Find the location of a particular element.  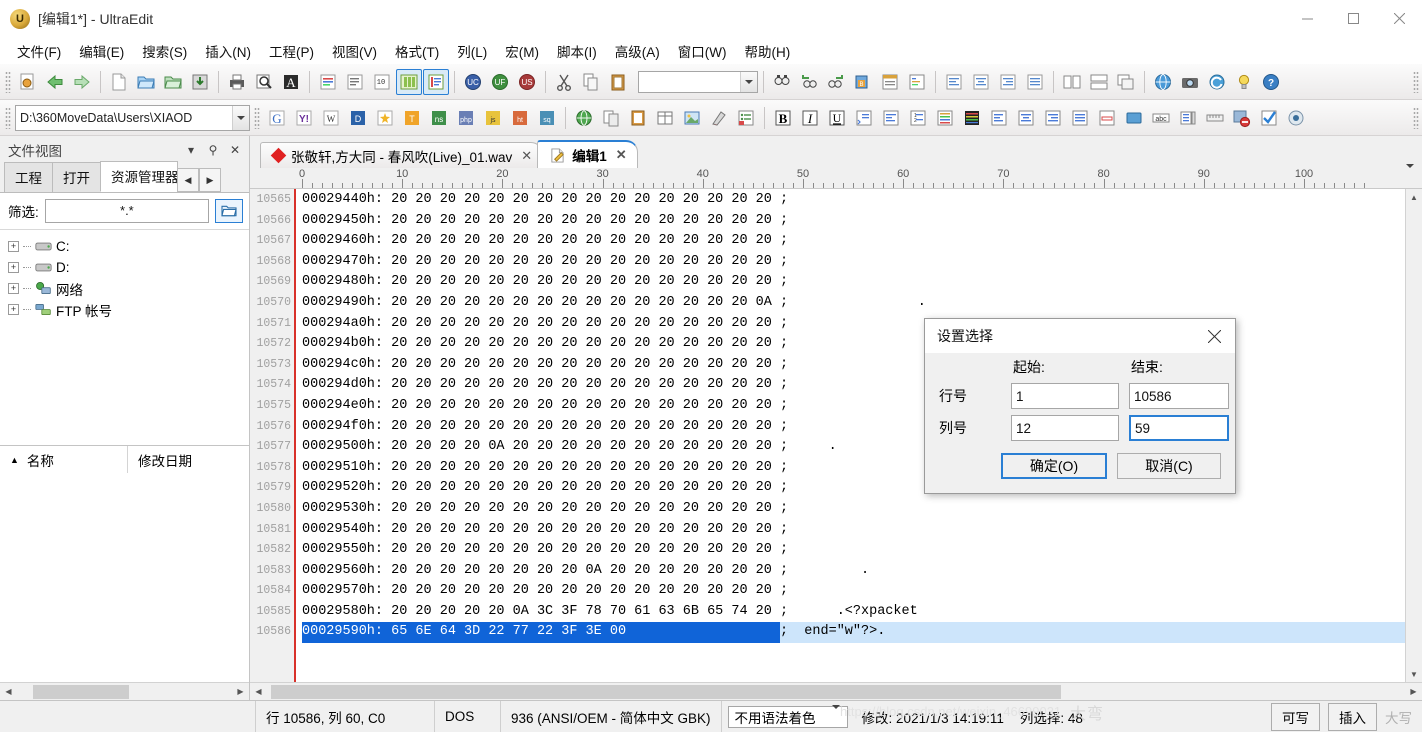

gradient-icon is located at coordinates (972, 118).